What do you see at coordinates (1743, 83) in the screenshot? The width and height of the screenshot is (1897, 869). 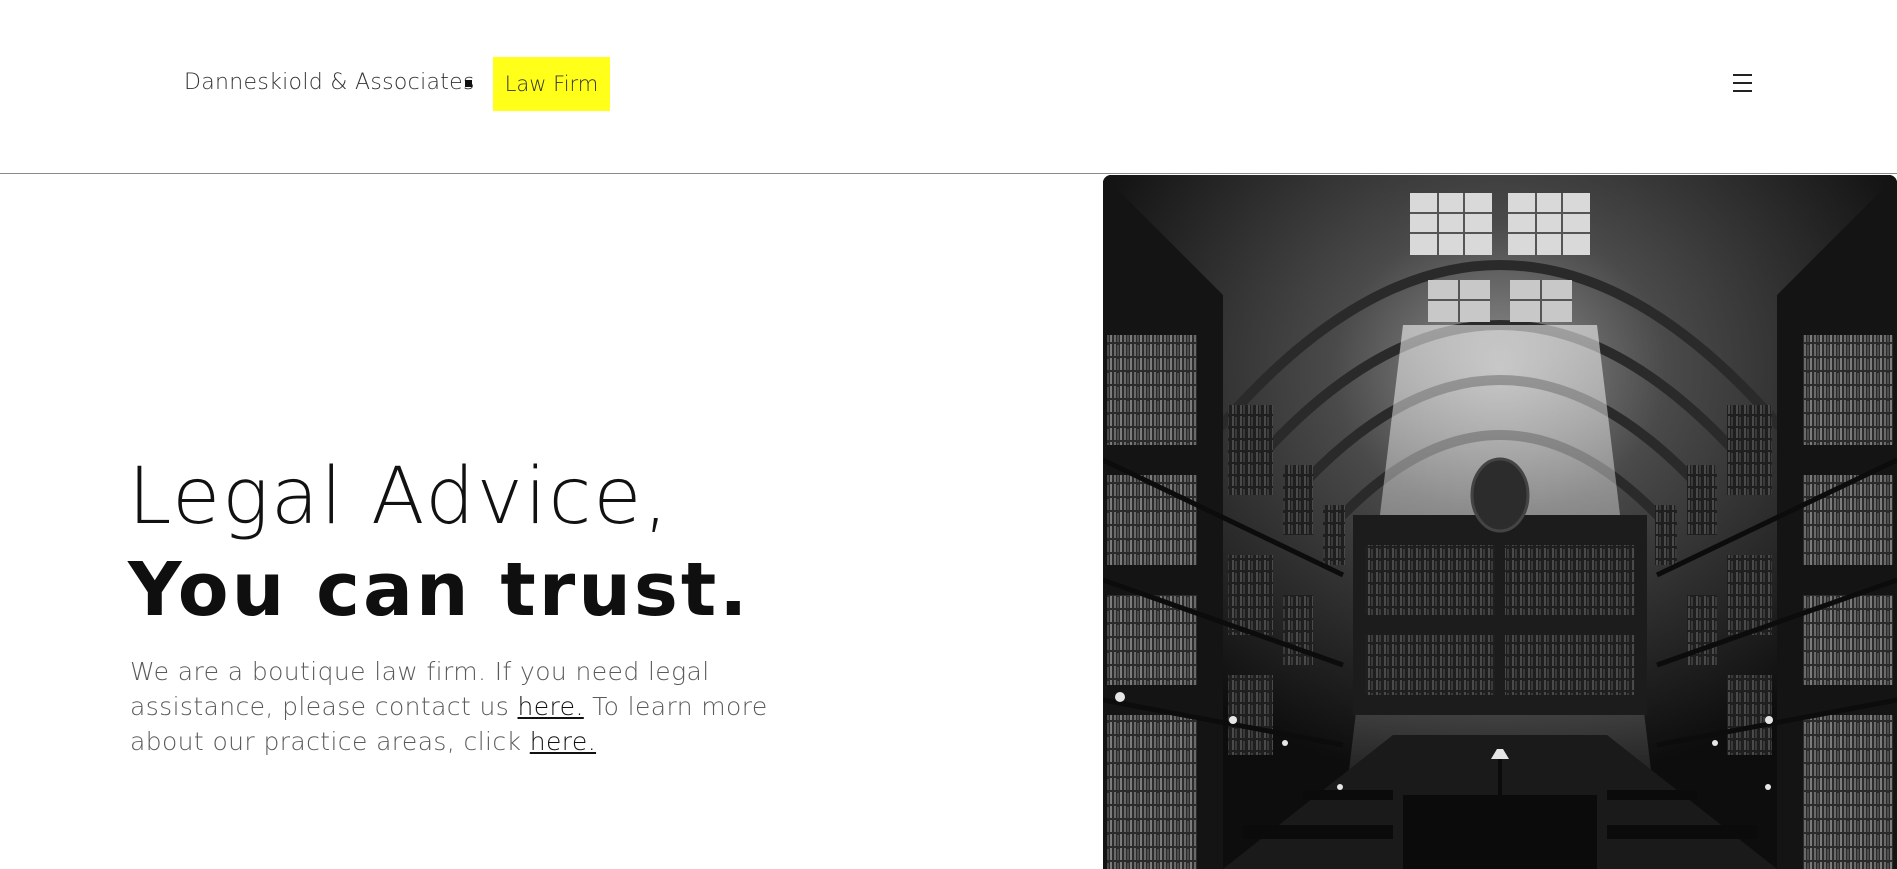 I see `hamburger-menu-icon` at bounding box center [1743, 83].